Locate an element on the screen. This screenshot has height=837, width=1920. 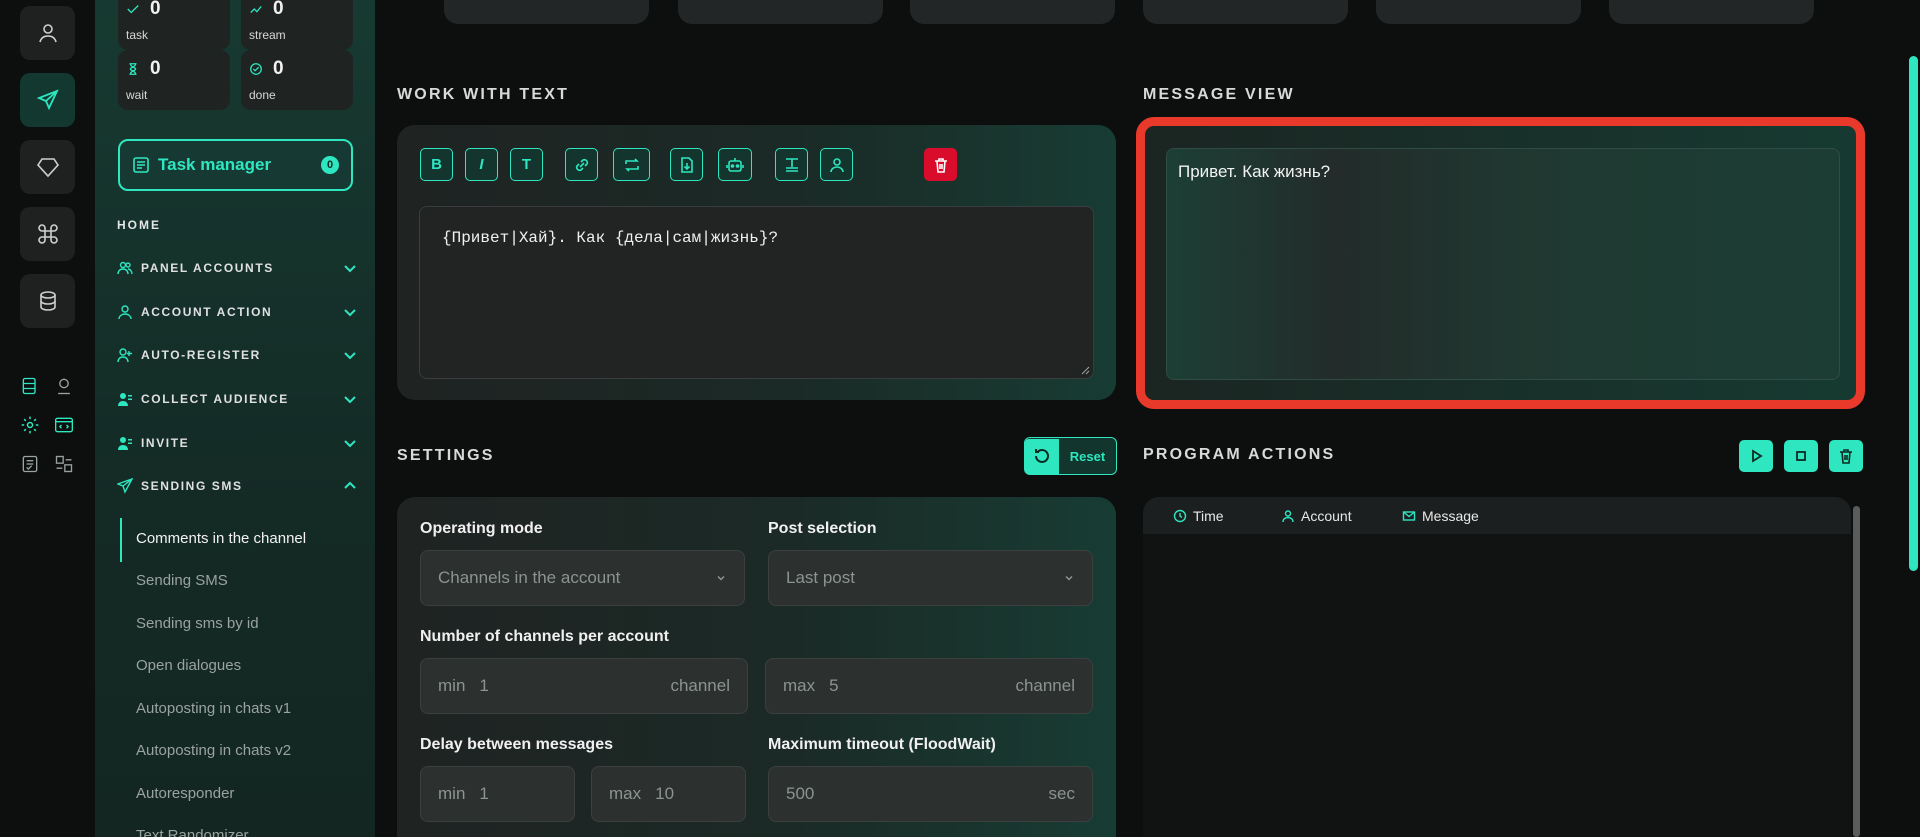
user-insert-button is located at coordinates (836, 164).